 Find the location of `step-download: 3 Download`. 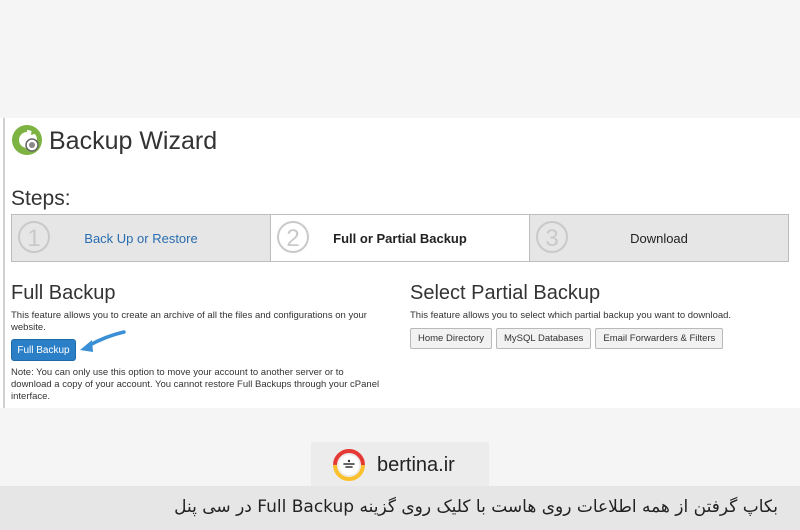

step-download: 3 Download is located at coordinates (658, 238).